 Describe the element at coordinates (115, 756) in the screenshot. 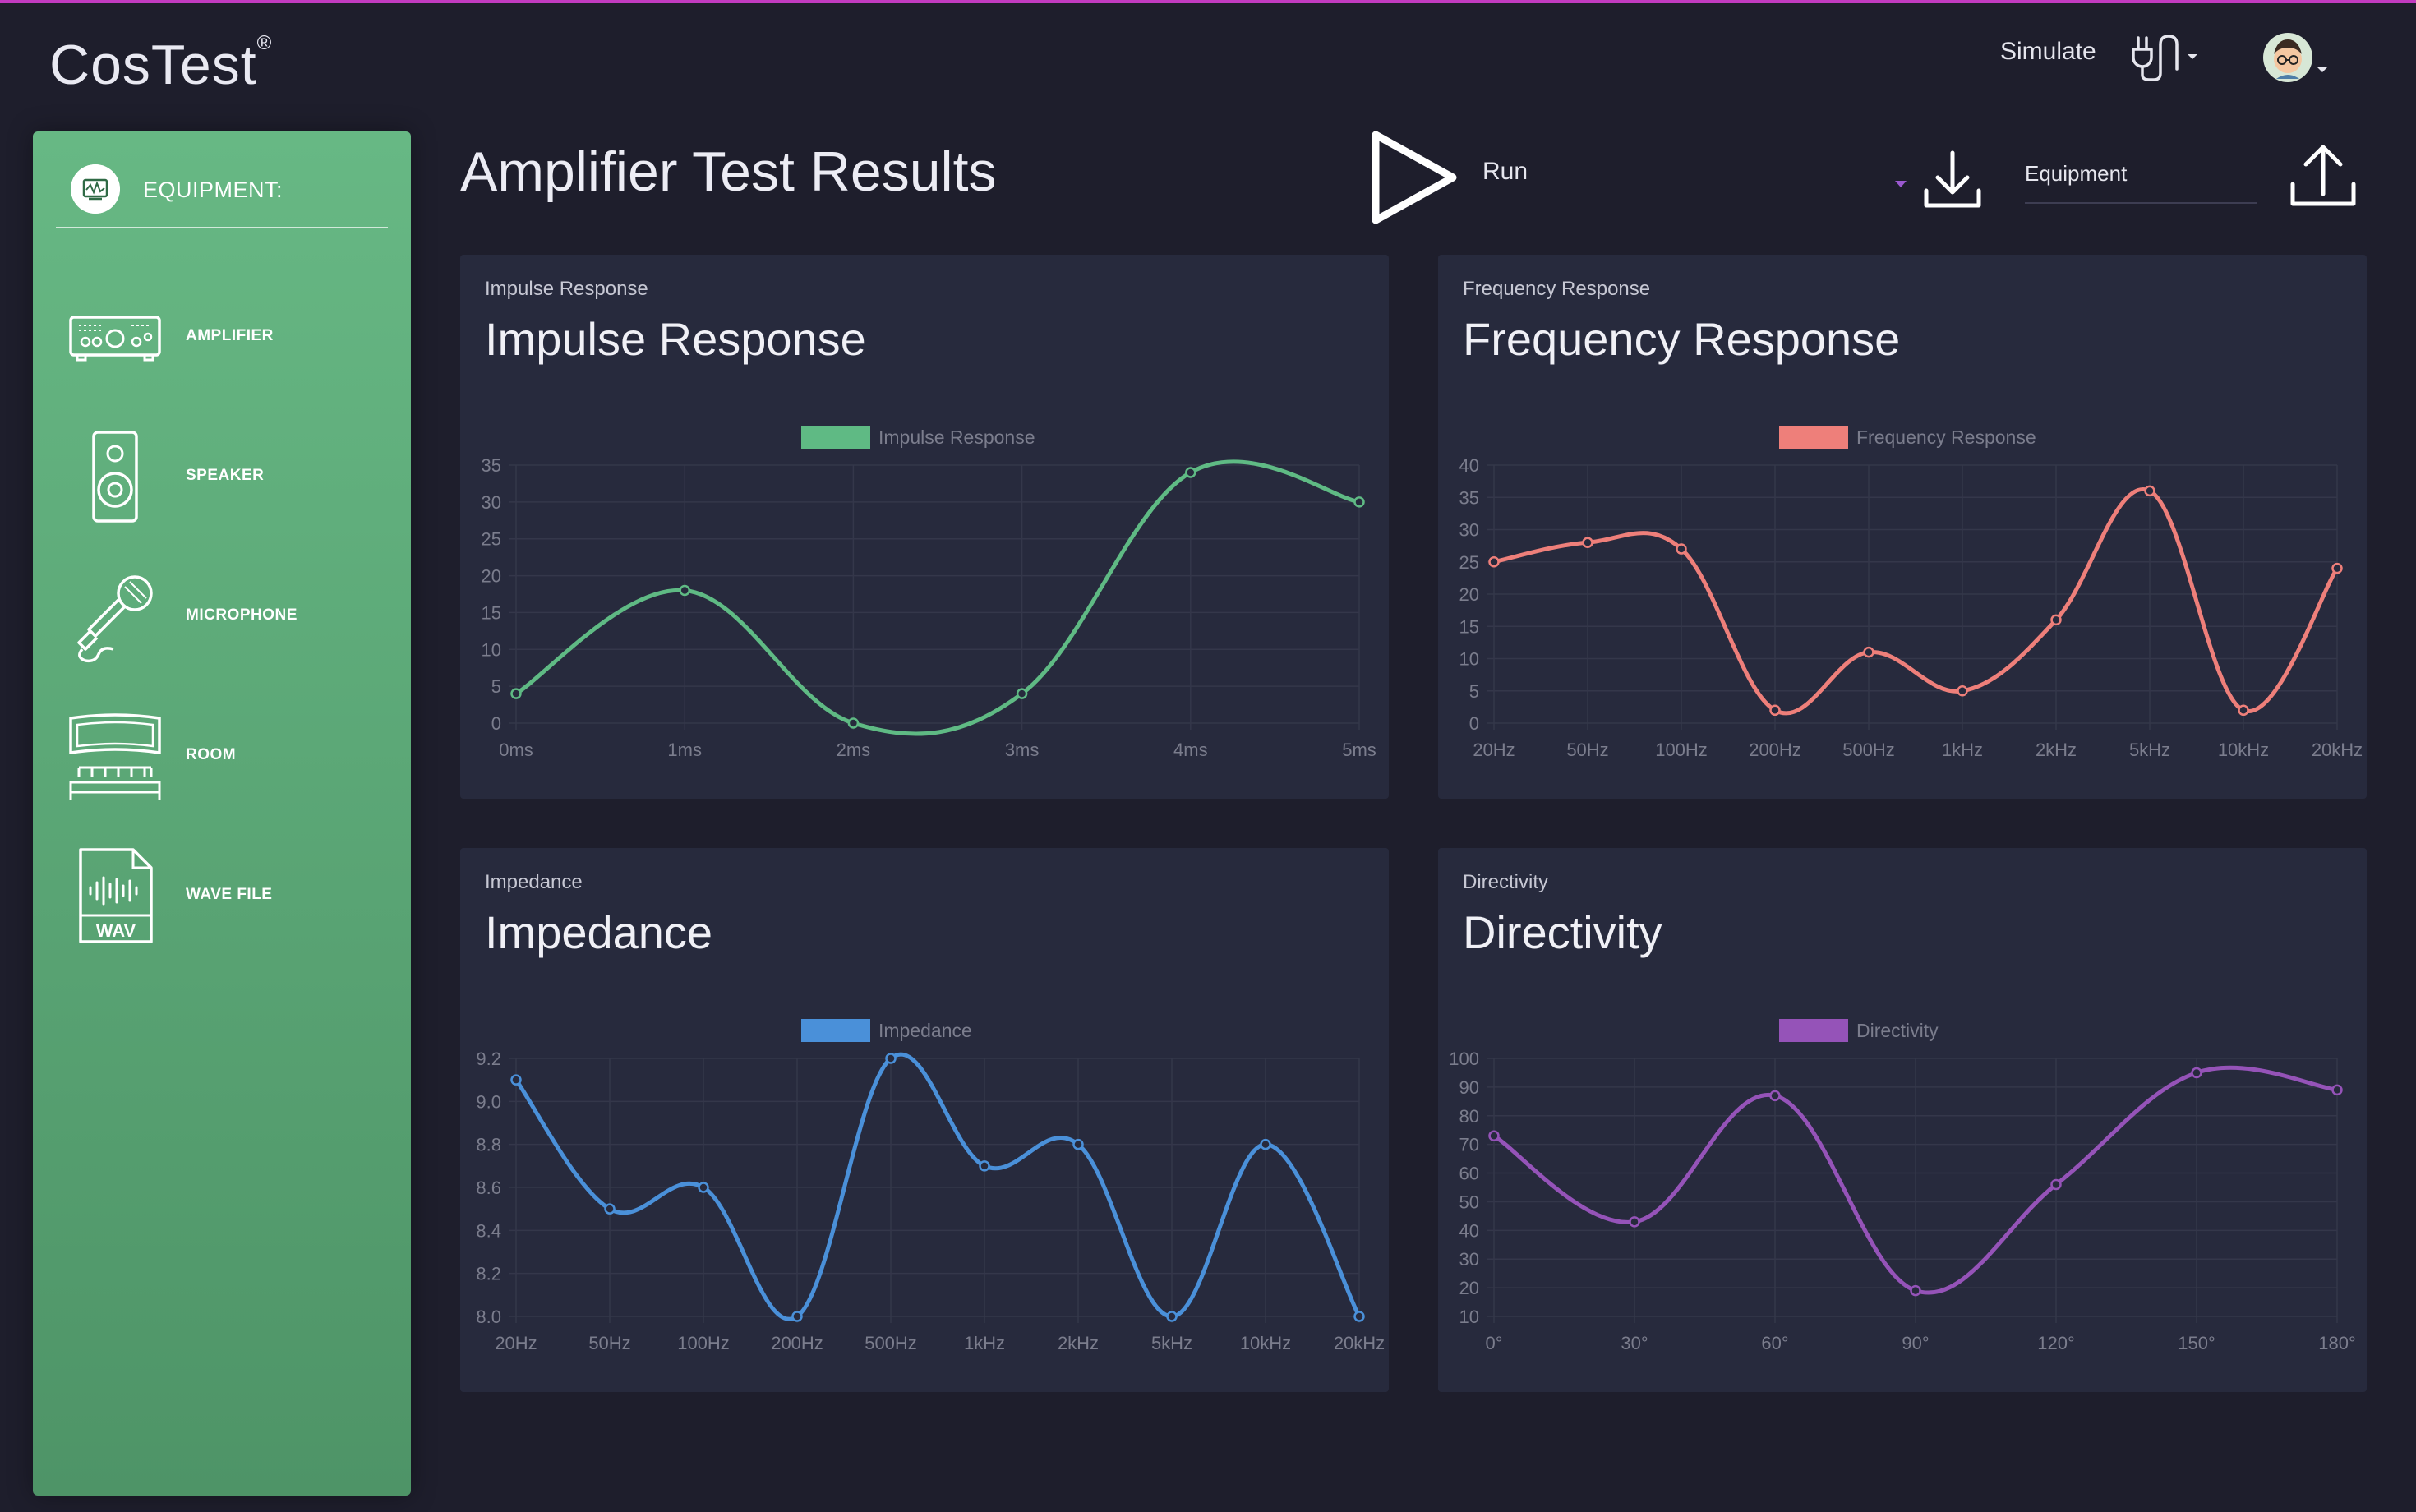

I see `room-icon` at that location.